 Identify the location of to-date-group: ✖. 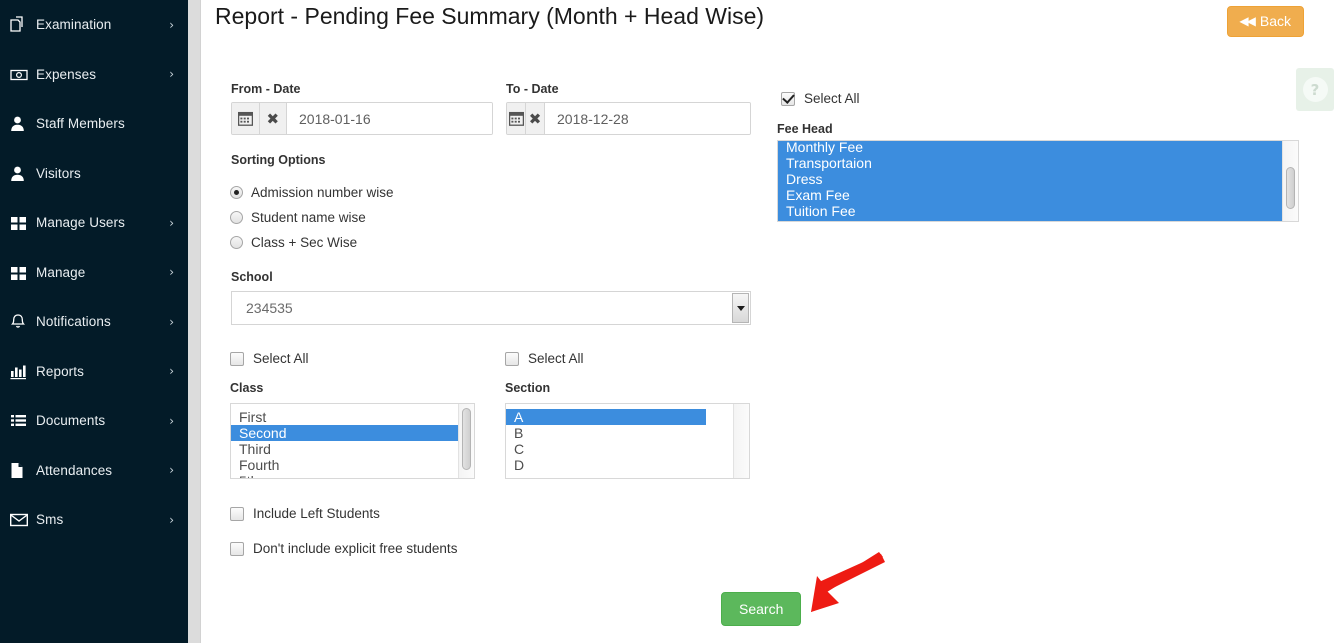
(628, 118).